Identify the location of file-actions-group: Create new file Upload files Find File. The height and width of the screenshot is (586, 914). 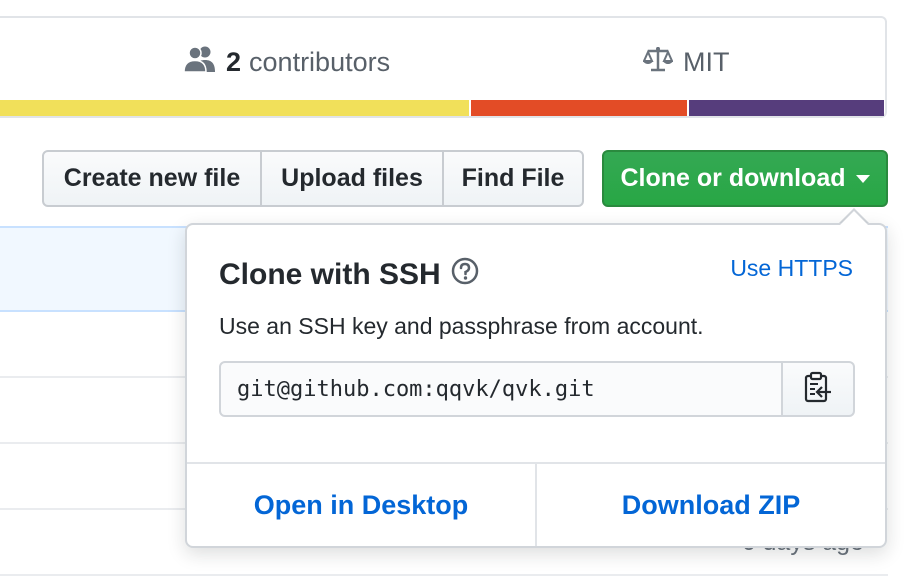
(313, 178).